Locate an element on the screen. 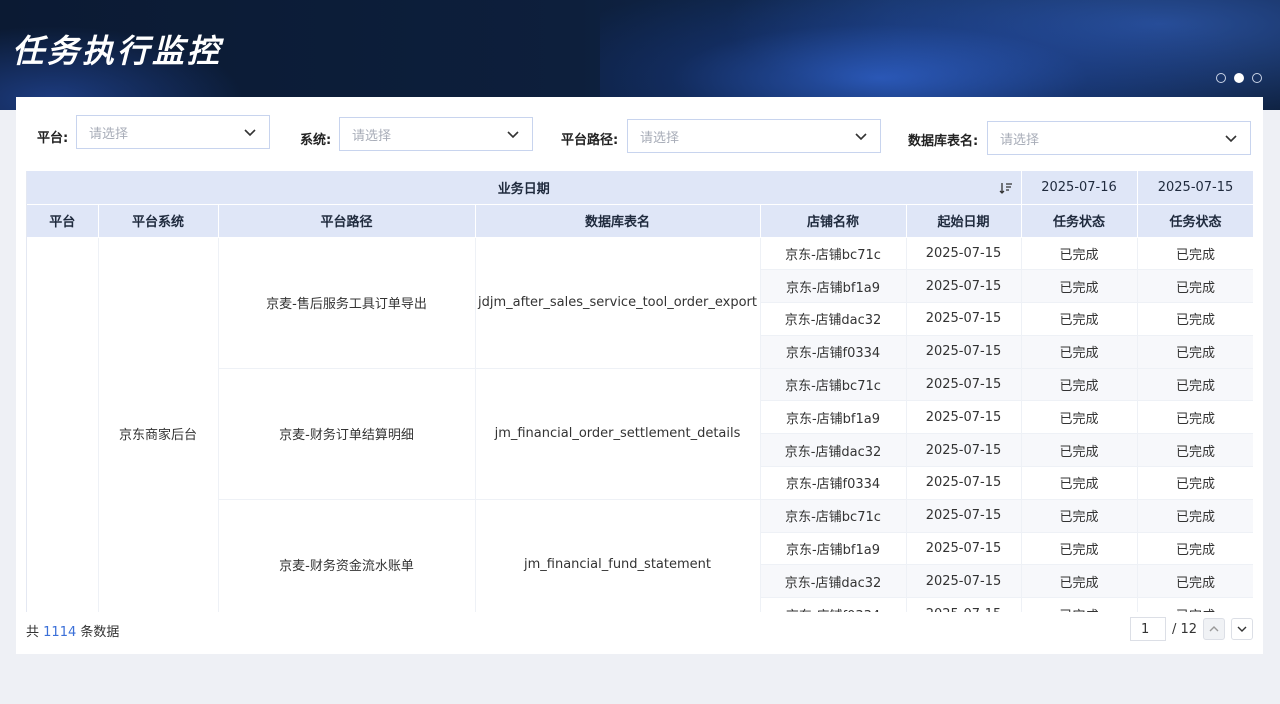 This screenshot has width=1280, height=704. column-header-table-name: 数据库表名 is located at coordinates (618, 221).